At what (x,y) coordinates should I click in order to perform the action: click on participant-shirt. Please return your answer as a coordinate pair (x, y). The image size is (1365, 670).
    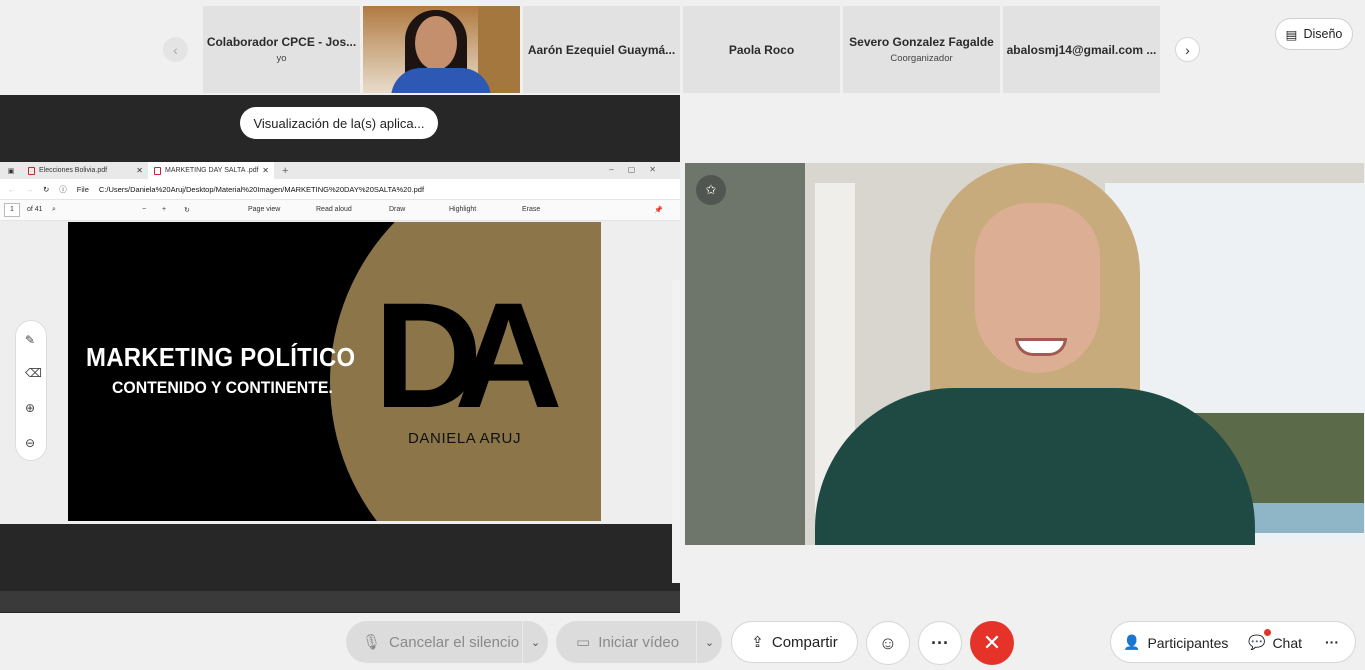
    Looking at the image, I should click on (441, 80).